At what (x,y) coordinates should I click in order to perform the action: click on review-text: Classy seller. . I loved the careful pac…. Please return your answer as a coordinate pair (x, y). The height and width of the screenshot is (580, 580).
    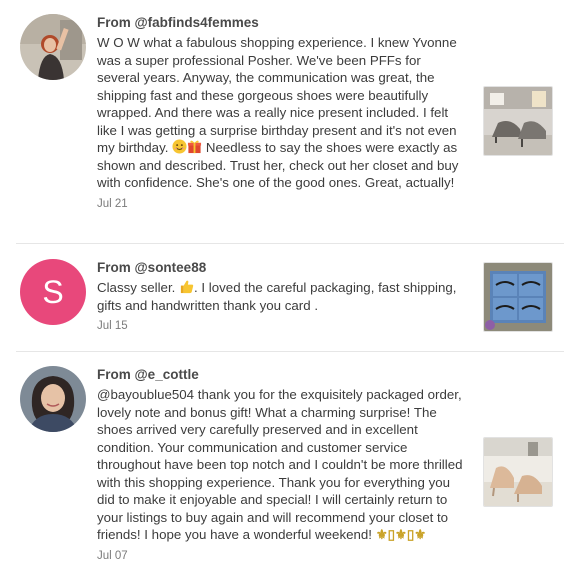
    Looking at the image, I should click on (282, 296).